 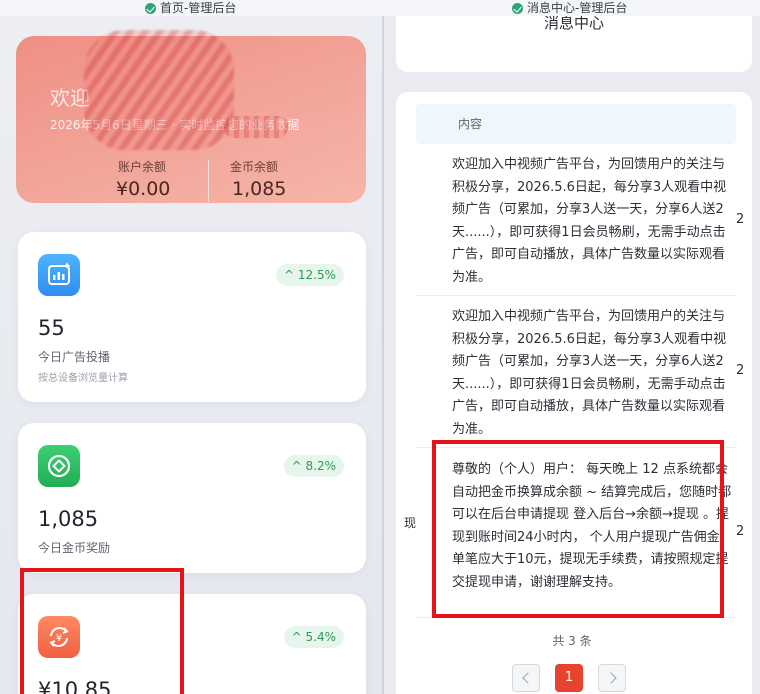 What do you see at coordinates (208, 181) in the screenshot?
I see `stat-divider` at bounding box center [208, 181].